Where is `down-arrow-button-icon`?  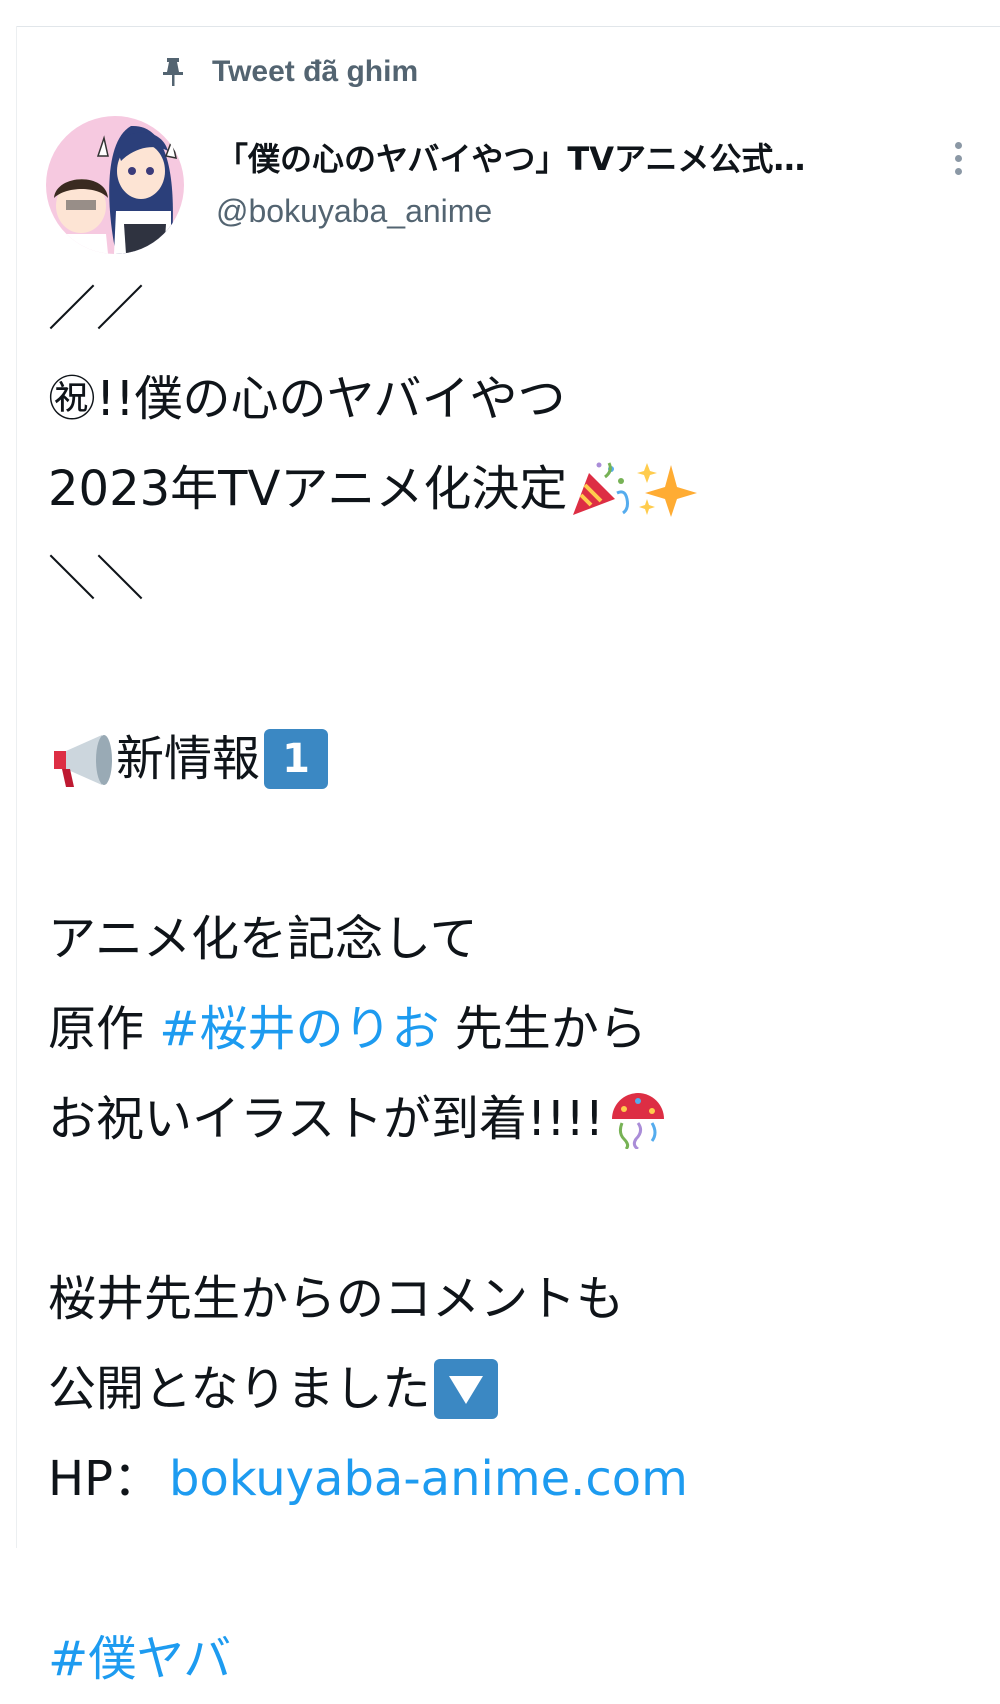 down-arrow-button-icon is located at coordinates (465, 1389).